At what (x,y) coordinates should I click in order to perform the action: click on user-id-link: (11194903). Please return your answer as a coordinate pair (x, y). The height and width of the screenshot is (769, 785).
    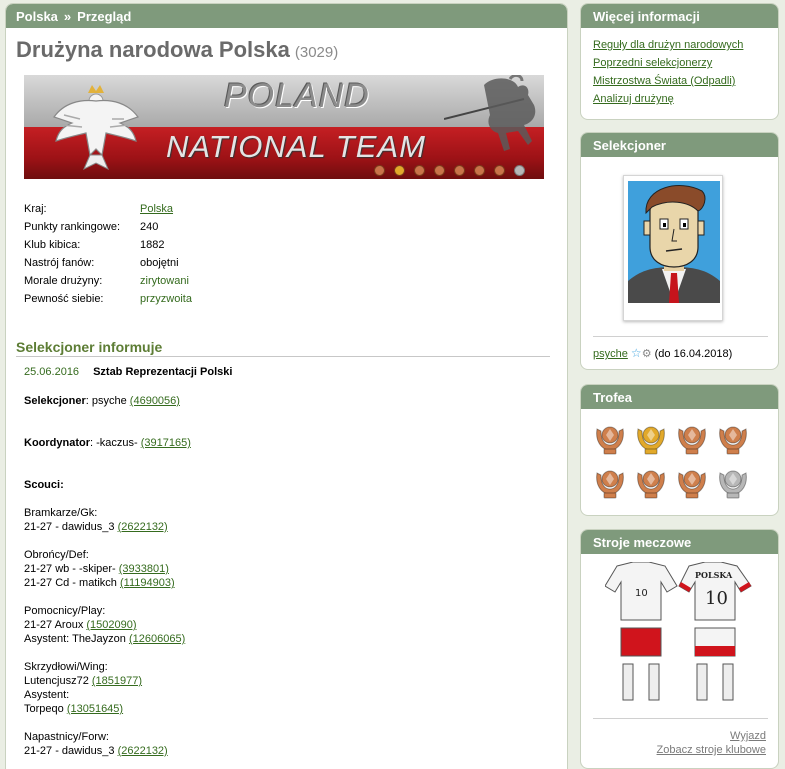
    Looking at the image, I should click on (147, 583).